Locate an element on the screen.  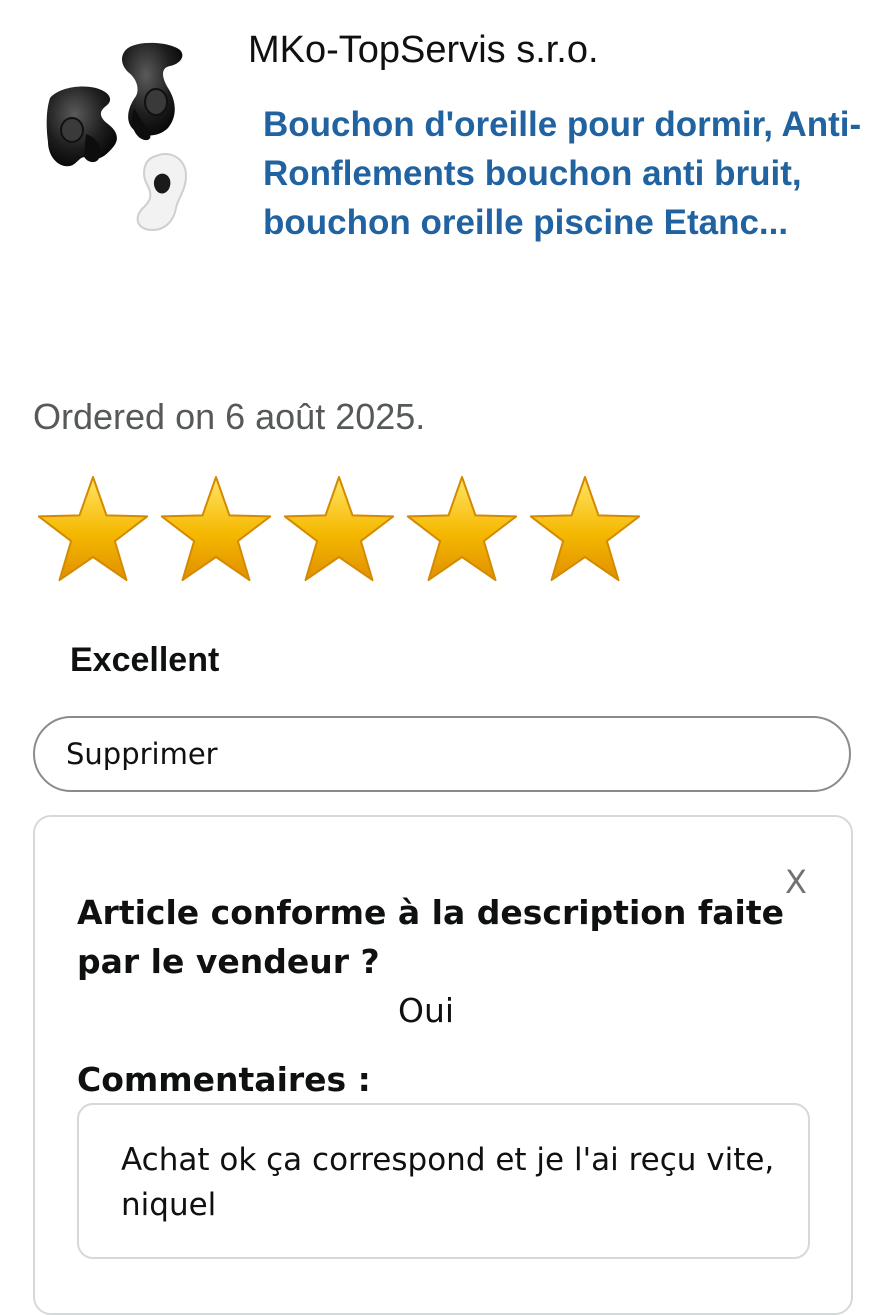
rating-label: Excellent is located at coordinates (145, 660).